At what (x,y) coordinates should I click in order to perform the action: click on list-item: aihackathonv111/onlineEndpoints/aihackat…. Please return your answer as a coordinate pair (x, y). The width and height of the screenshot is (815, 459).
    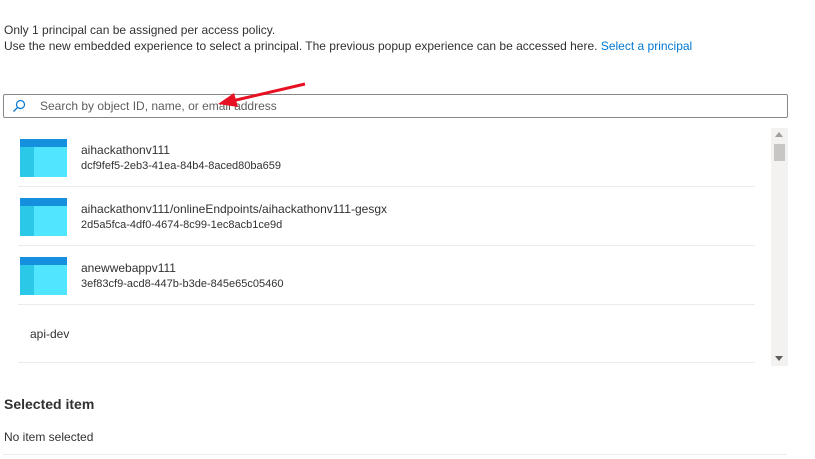
    Looking at the image, I should click on (386, 216).